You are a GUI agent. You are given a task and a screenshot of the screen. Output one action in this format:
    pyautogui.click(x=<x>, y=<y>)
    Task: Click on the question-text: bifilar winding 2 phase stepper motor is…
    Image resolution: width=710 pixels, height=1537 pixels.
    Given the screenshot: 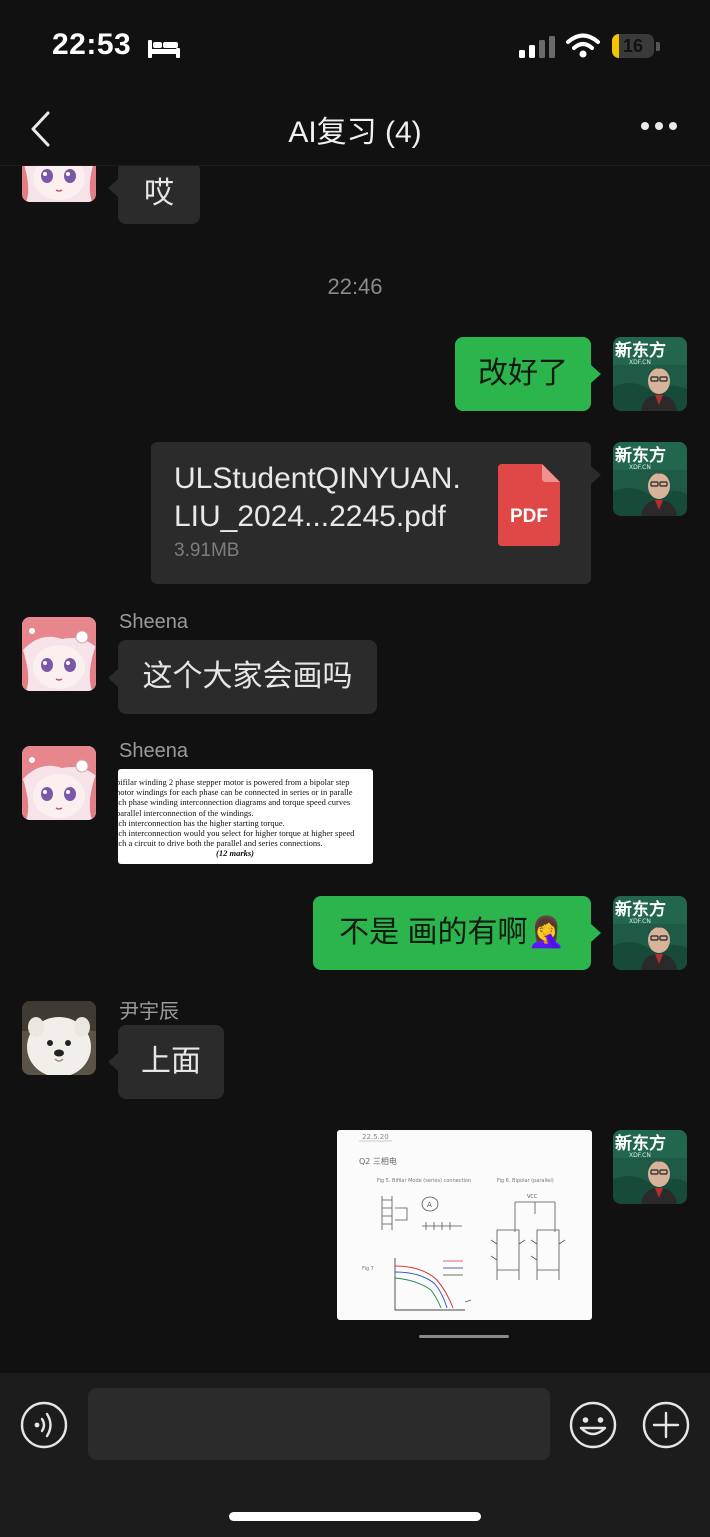 What is the action you would take?
    pyautogui.click(x=245, y=818)
    